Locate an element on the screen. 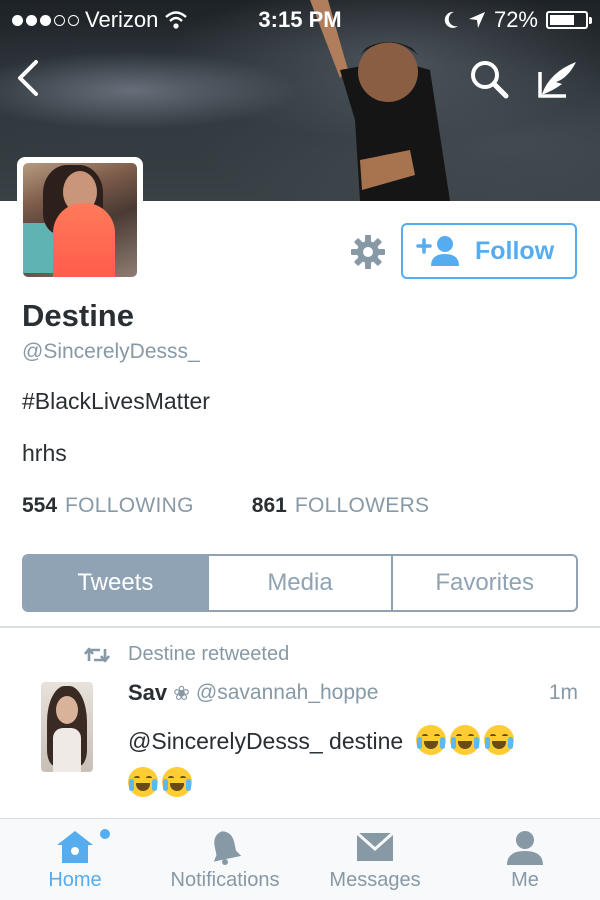 This screenshot has width=600, height=900. profile-name: Destine is located at coordinates (78, 315).